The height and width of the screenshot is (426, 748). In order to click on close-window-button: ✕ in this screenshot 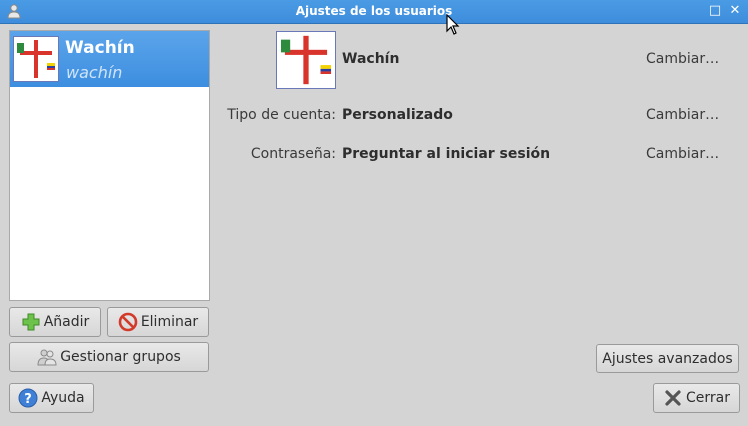, I will do `click(735, 11)`.